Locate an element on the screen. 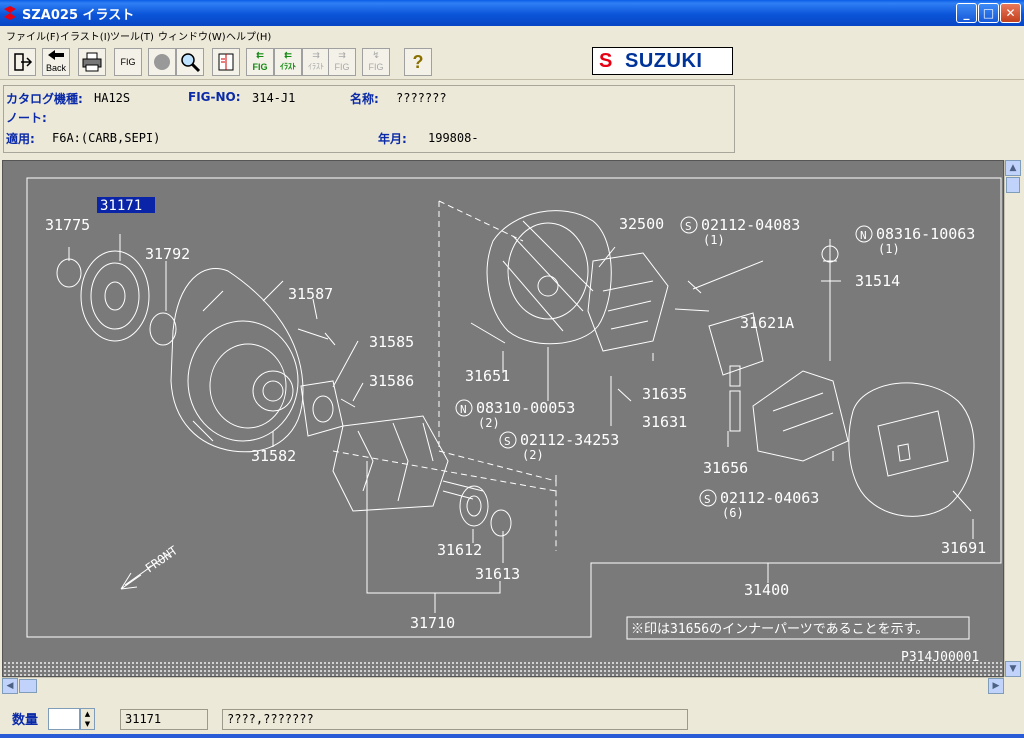 Image resolution: width=1024 pixels, height=738 pixels. circle-button is located at coordinates (162, 62).